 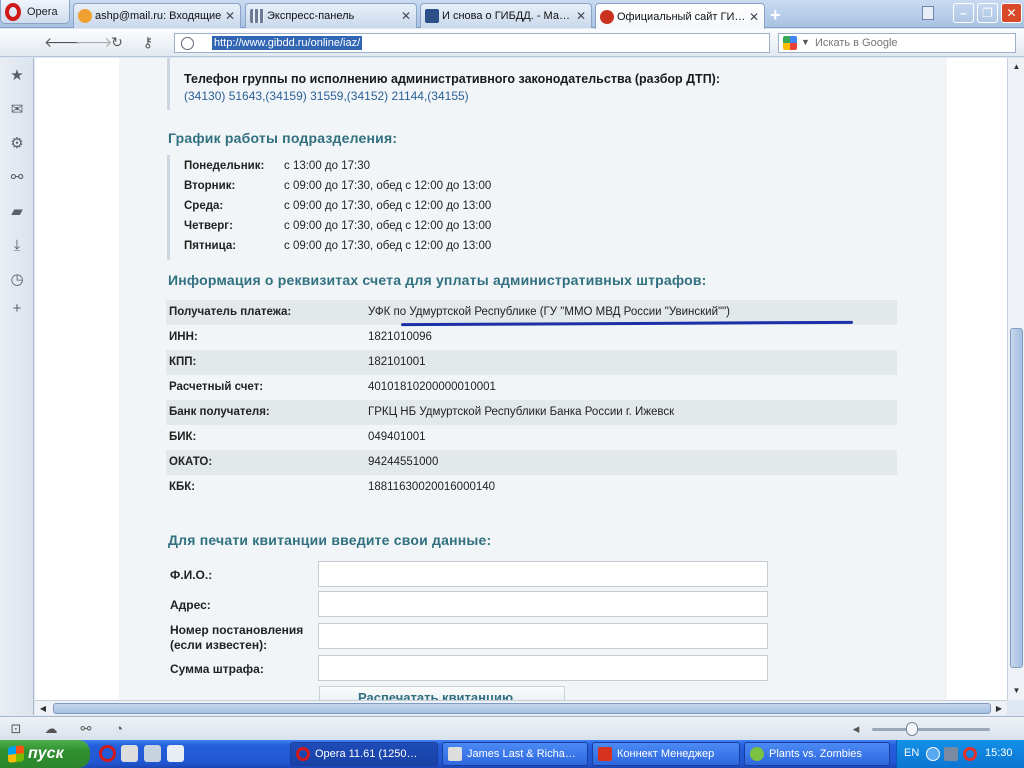 I want to click on opera-icon, so click(x=303, y=754).